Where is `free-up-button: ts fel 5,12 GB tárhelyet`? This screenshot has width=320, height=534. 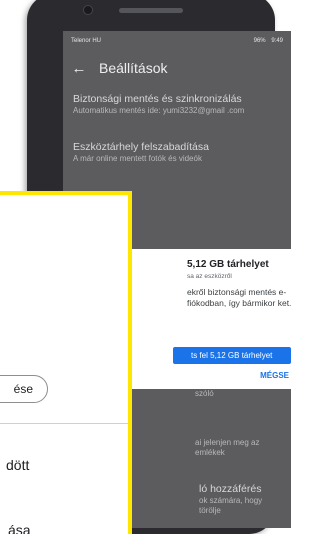
free-up-button: ts fel 5,12 GB tárhelyet is located at coordinates (232, 355).